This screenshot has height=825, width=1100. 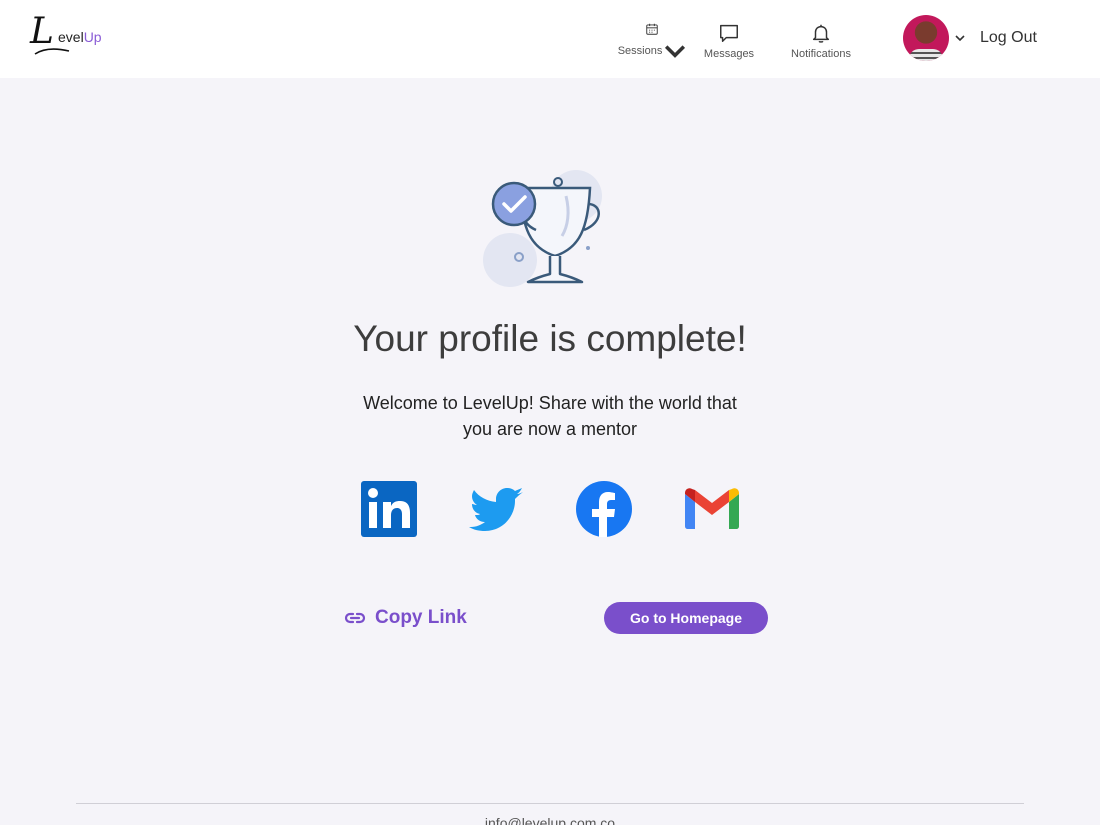 What do you see at coordinates (355, 618) in the screenshot?
I see `link-icon` at bounding box center [355, 618].